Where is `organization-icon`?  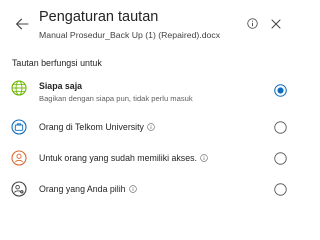
organization-icon is located at coordinates (19, 127).